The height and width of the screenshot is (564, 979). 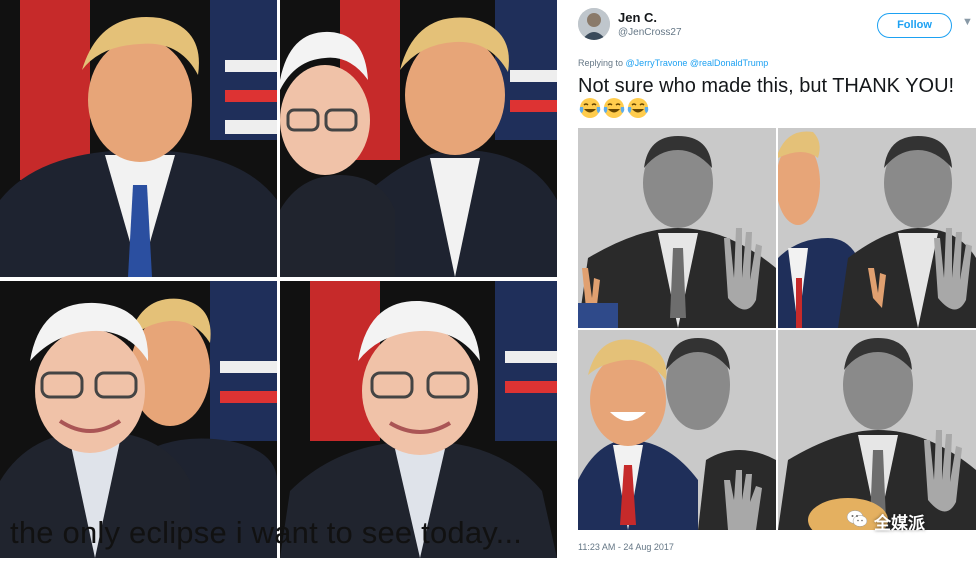 I want to click on wechat-icon, so click(x=857, y=518).